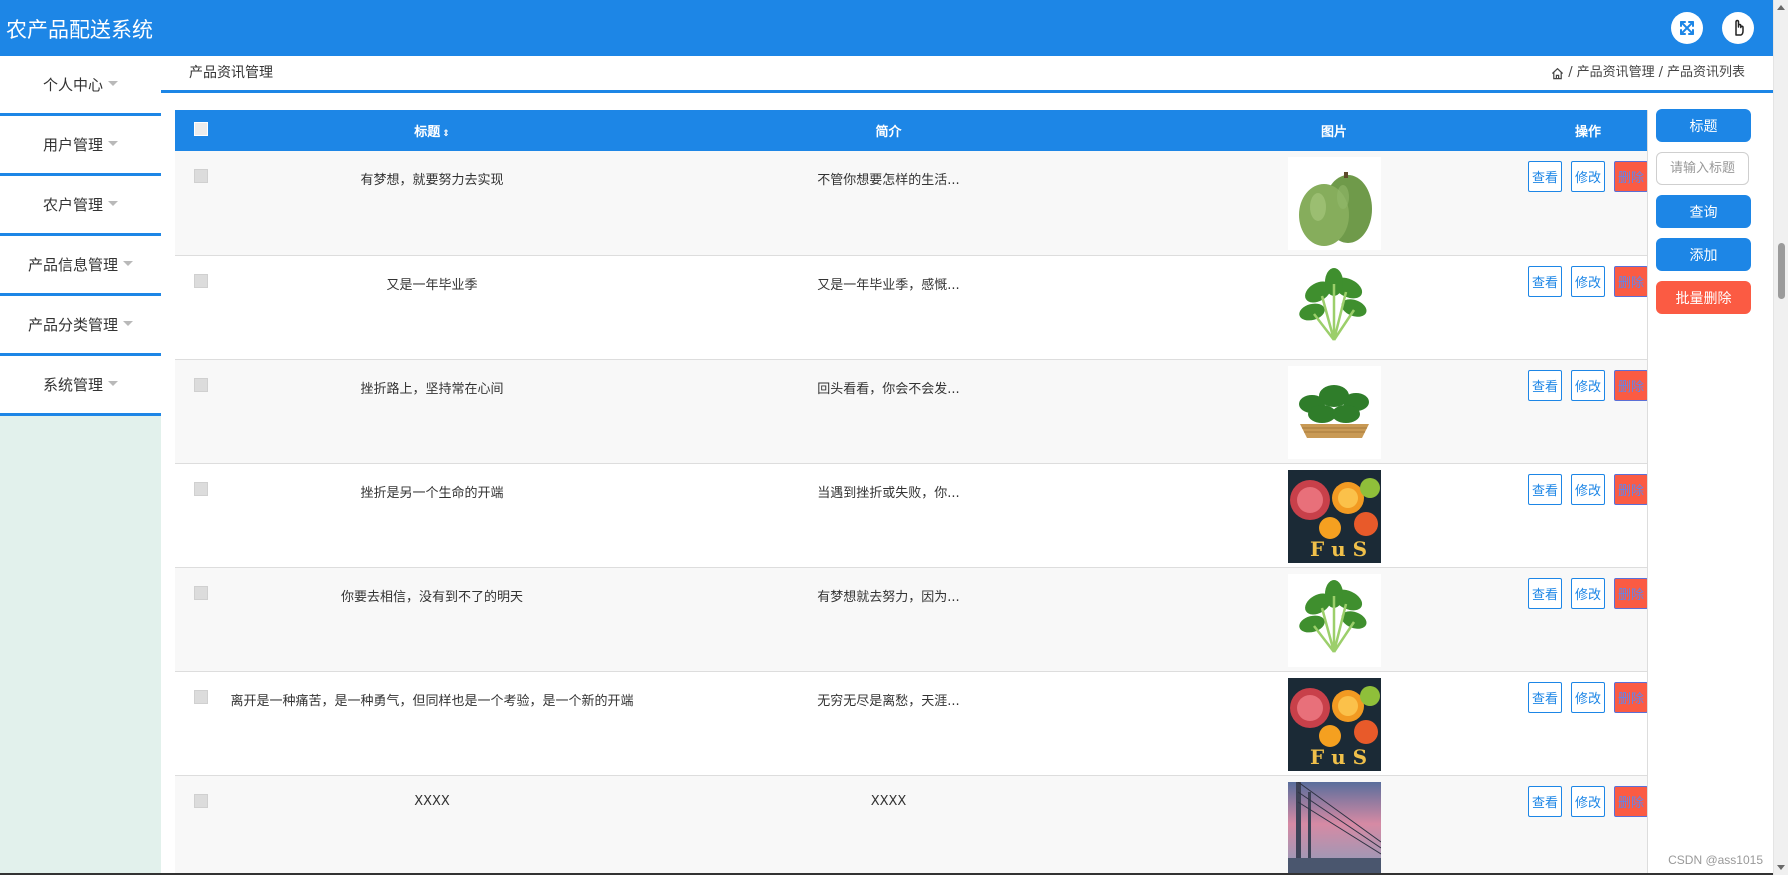 Image resolution: width=1788 pixels, height=875 pixels. What do you see at coordinates (1702, 168) in the screenshot?
I see `search-title-input` at bounding box center [1702, 168].